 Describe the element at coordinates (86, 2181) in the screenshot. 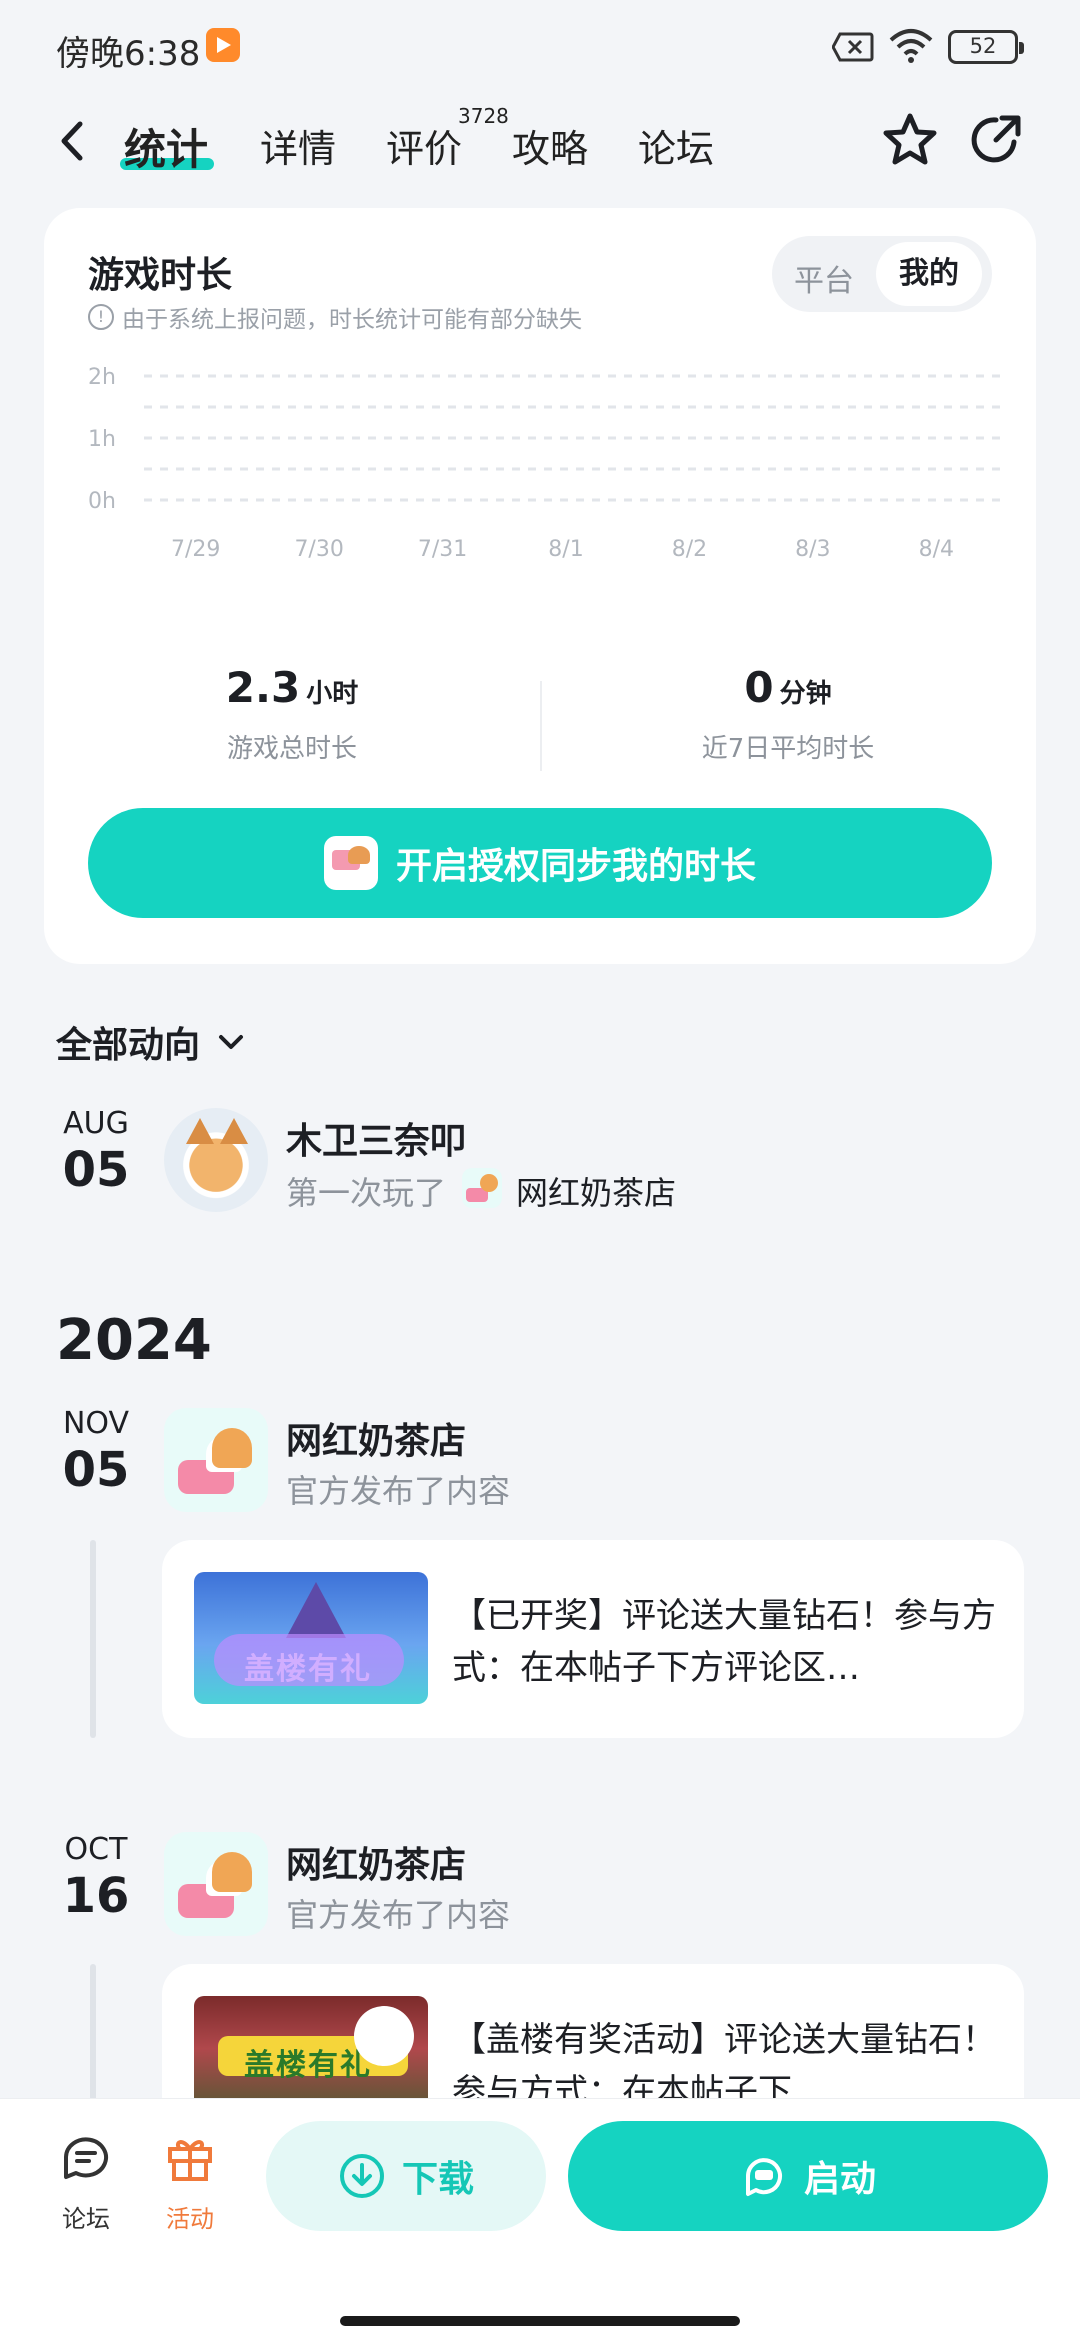

I see `forum-button: 论坛` at that location.